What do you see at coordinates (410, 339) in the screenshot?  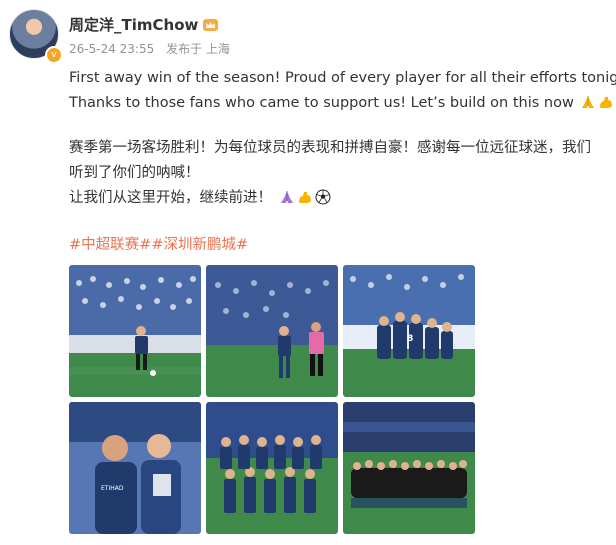 I see `svg-text: 8` at bounding box center [410, 339].